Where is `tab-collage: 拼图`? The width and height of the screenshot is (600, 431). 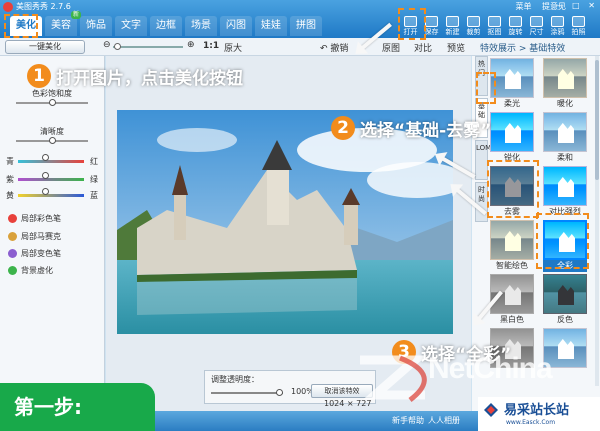 tab-collage: 拼图 is located at coordinates (306, 26).